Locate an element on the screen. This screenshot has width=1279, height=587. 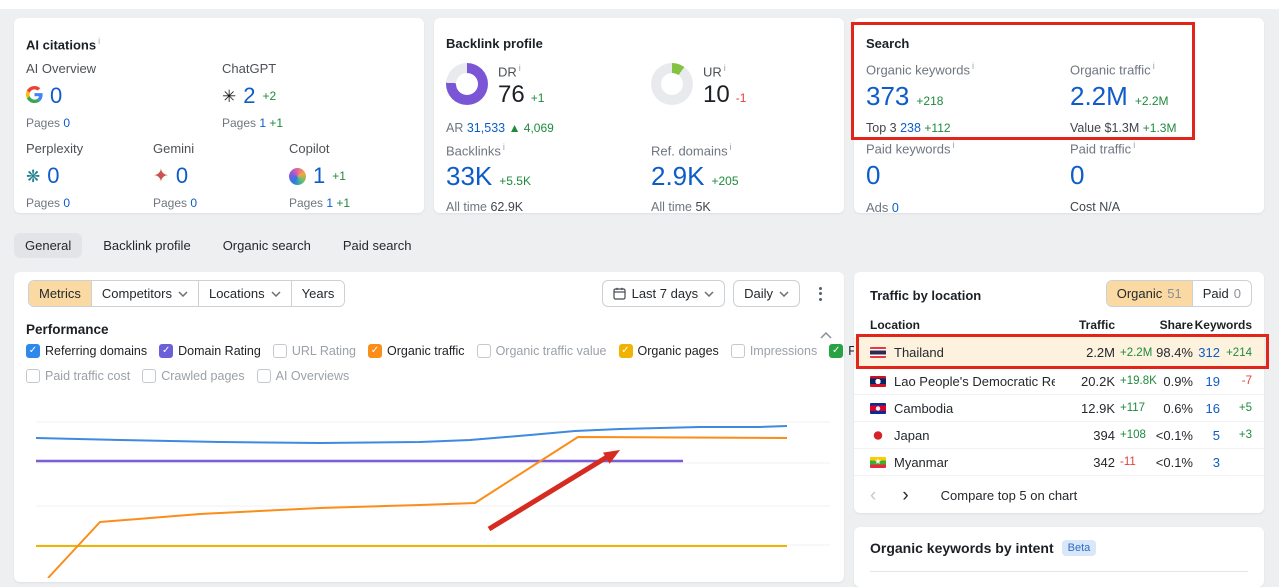
keywords-link: 312 is located at coordinates (1206, 352).